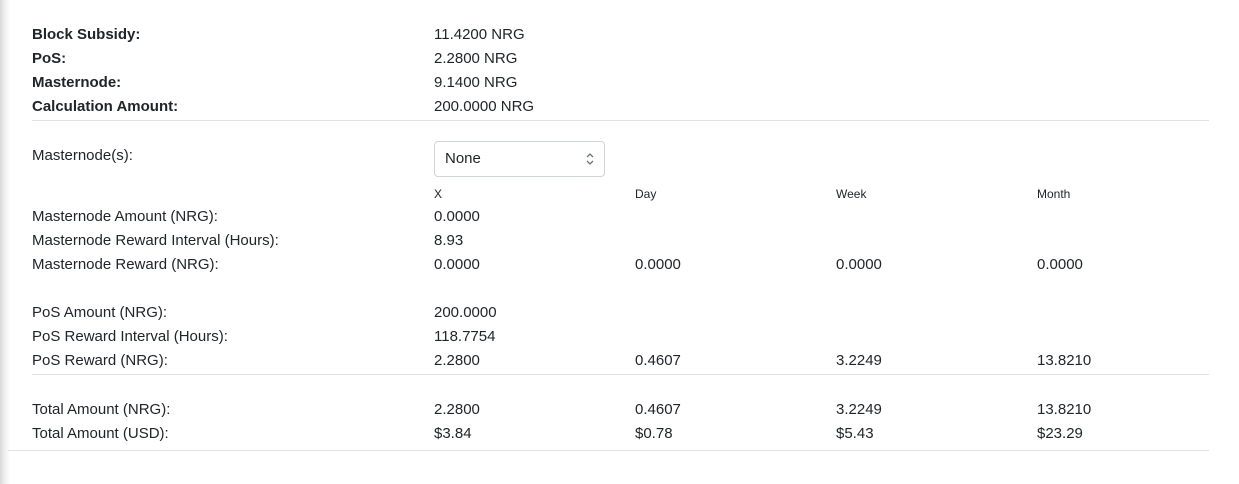 The image size is (1239, 484). Describe the element at coordinates (859, 264) in the screenshot. I see `masternode-reward-week: 0.0000` at that location.